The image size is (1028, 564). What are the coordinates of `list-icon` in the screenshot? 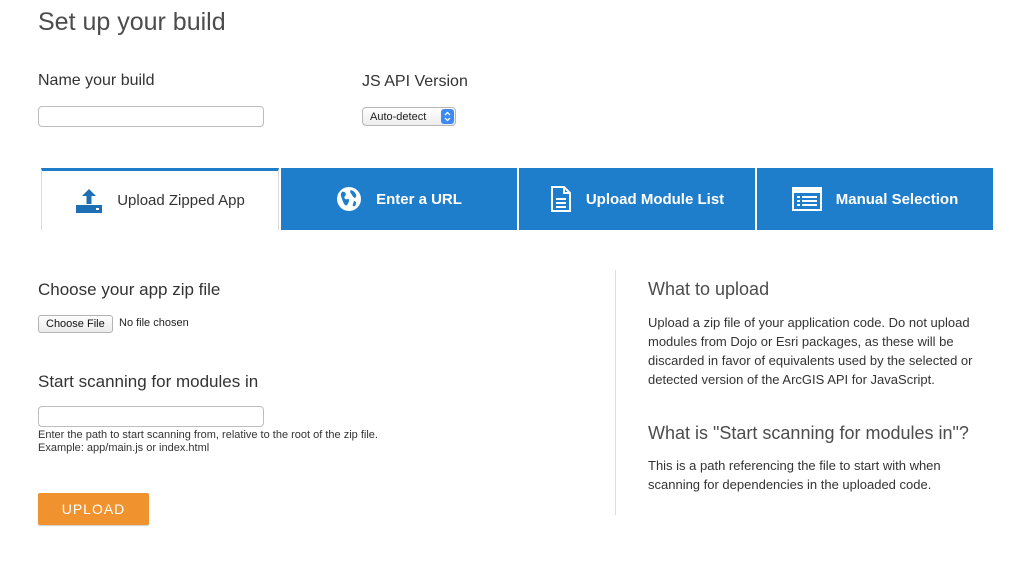 It's located at (806, 199).